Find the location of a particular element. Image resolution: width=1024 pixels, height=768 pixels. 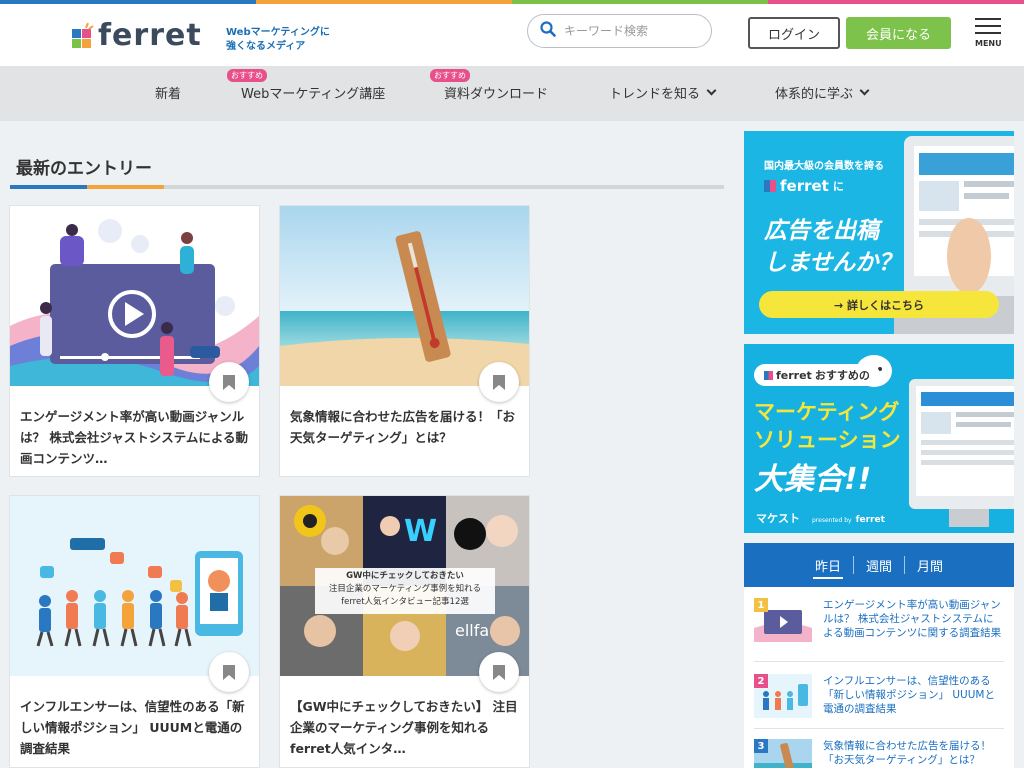

search-box is located at coordinates (619, 31).